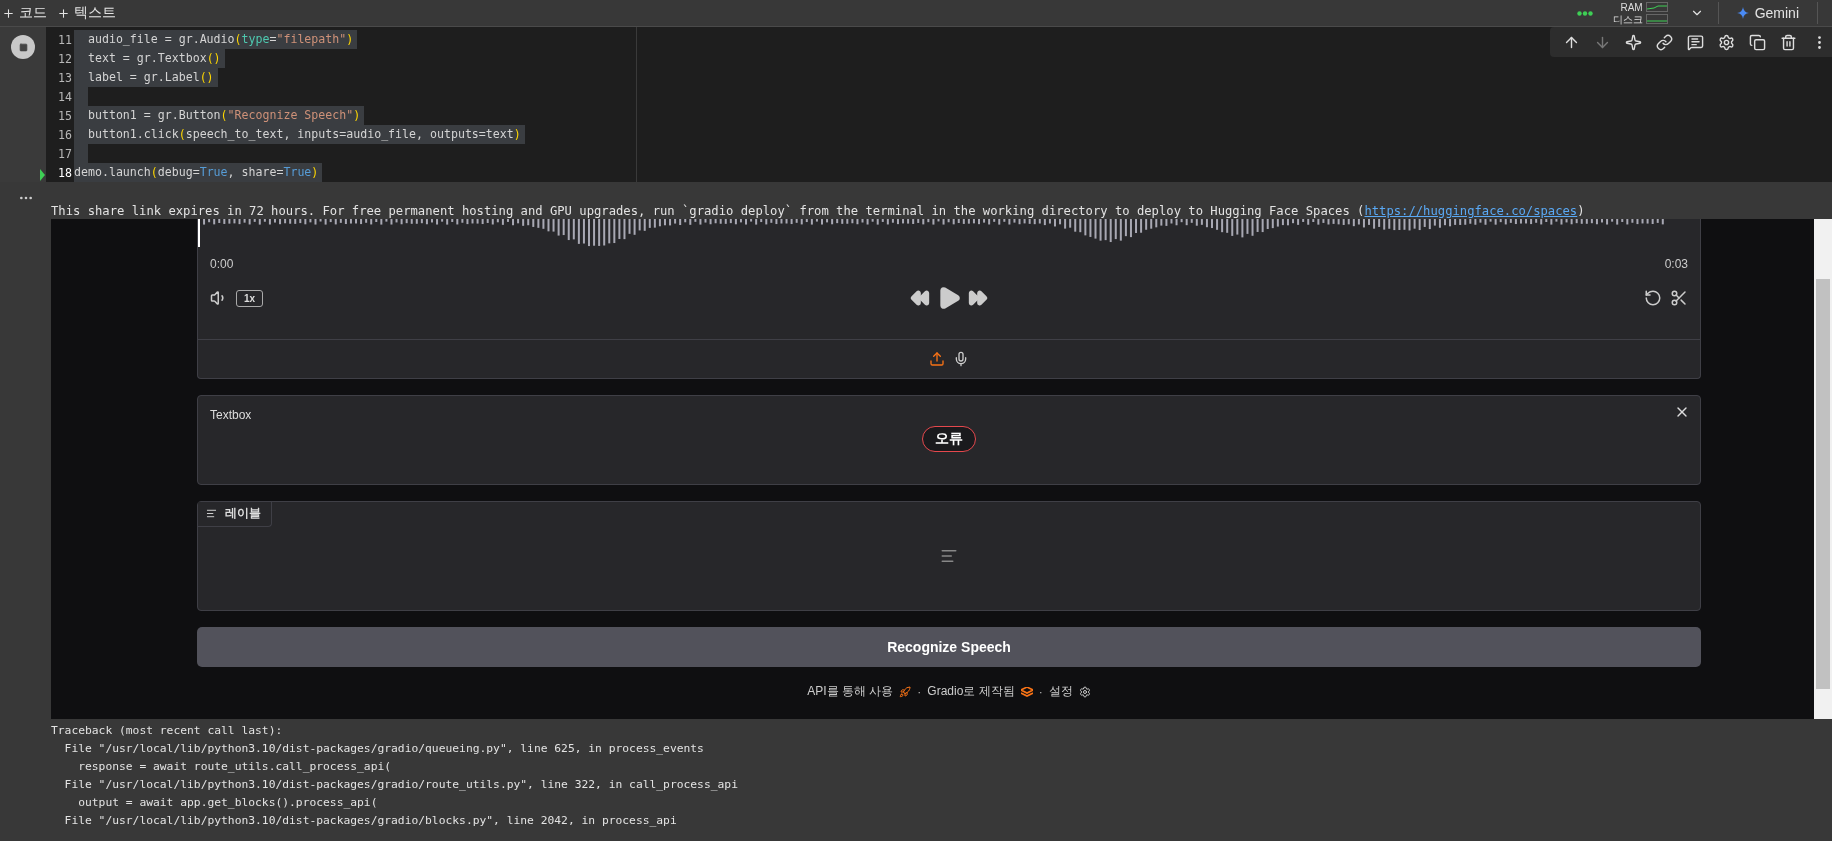 The image size is (1832, 841). What do you see at coordinates (850, 691) in the screenshot?
I see `footer-link: API를 통해 사용` at bounding box center [850, 691].